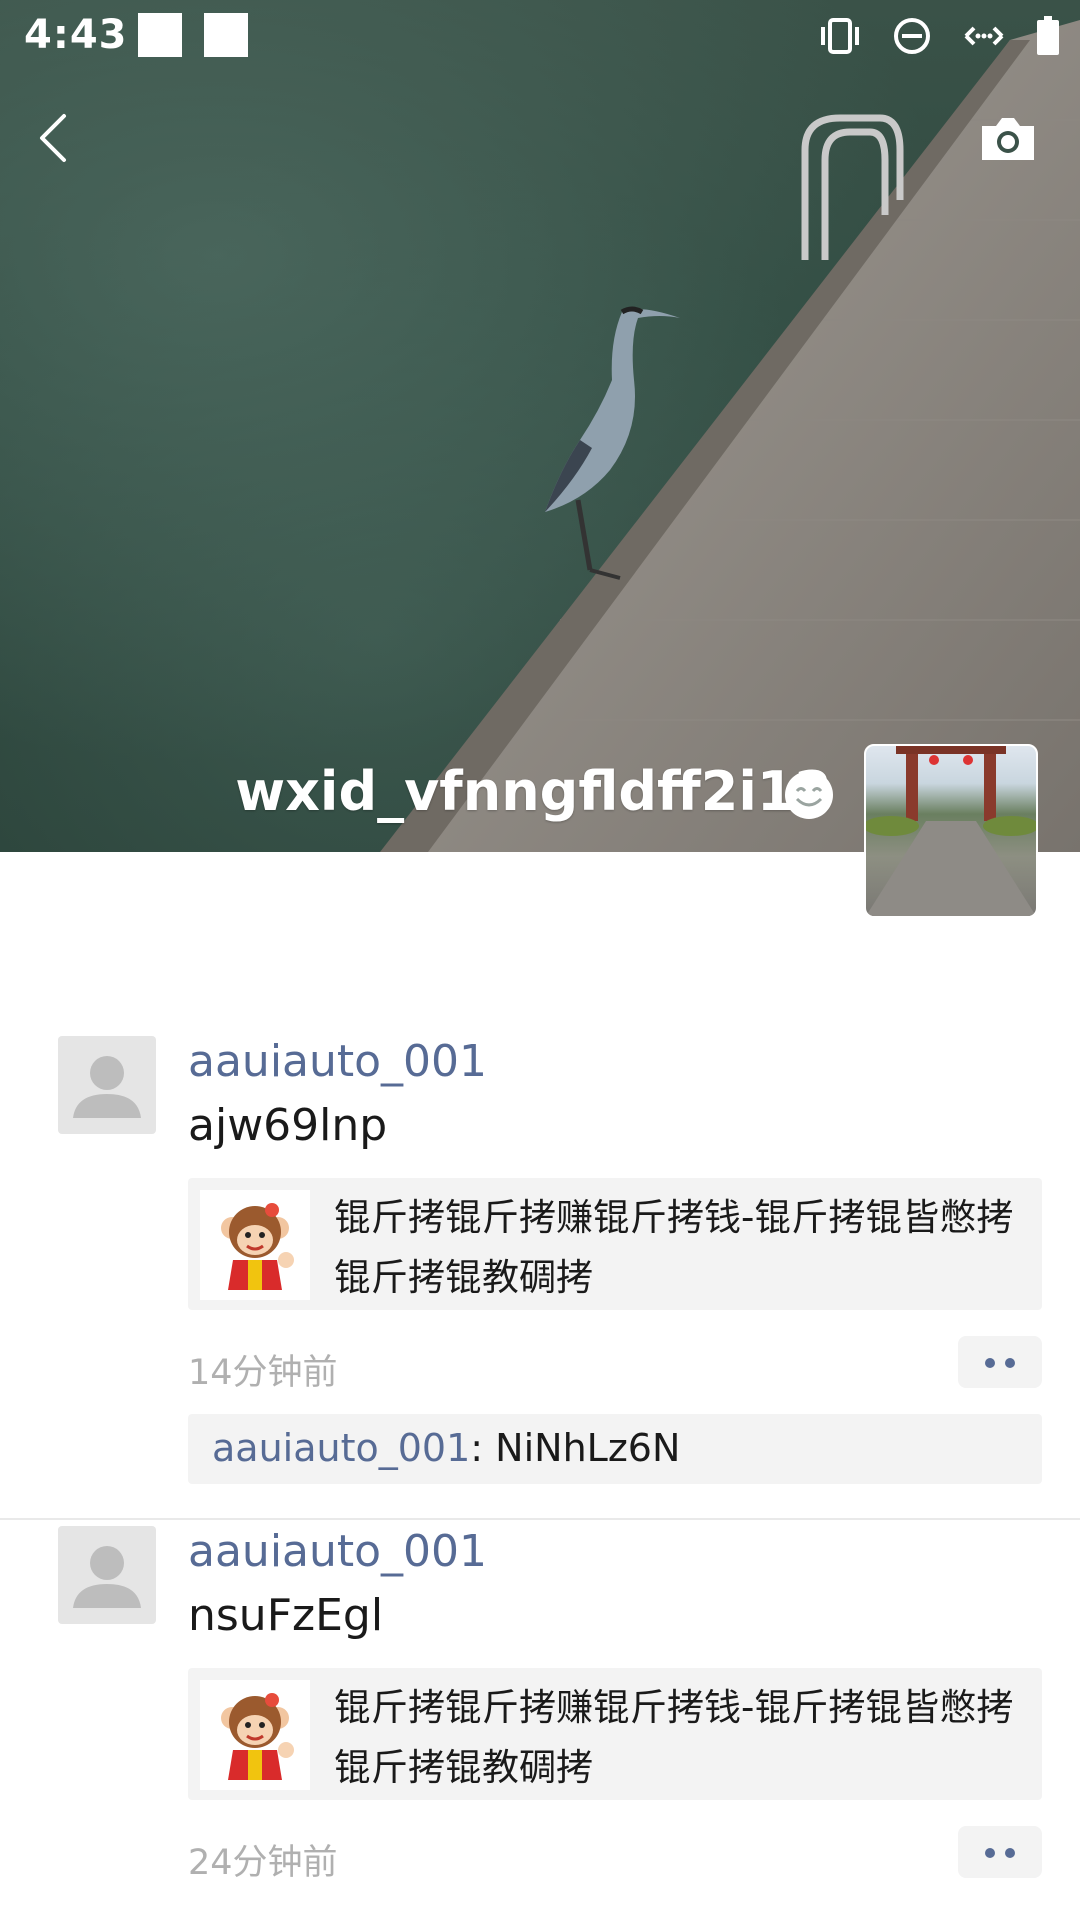  What do you see at coordinates (286, 1615) in the screenshot?
I see `post-text: nsuFzEgl` at bounding box center [286, 1615].